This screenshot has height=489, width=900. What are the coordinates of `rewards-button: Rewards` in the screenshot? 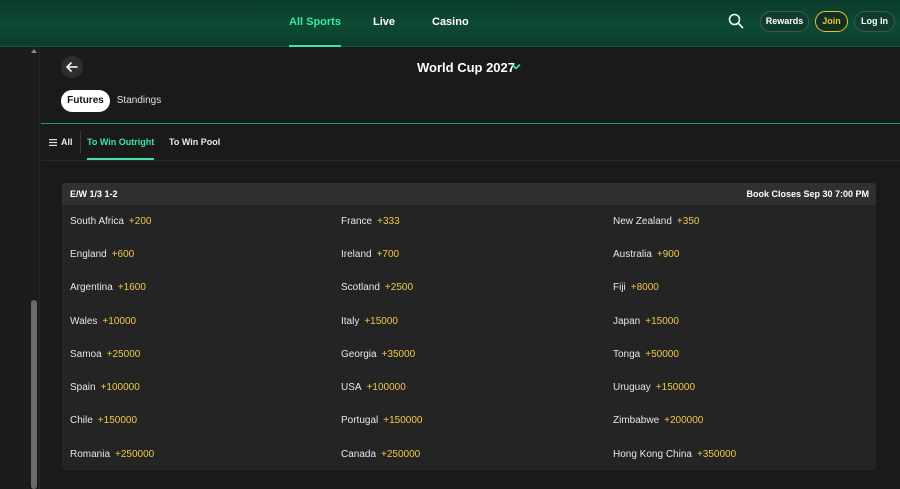 It's located at (784, 21).